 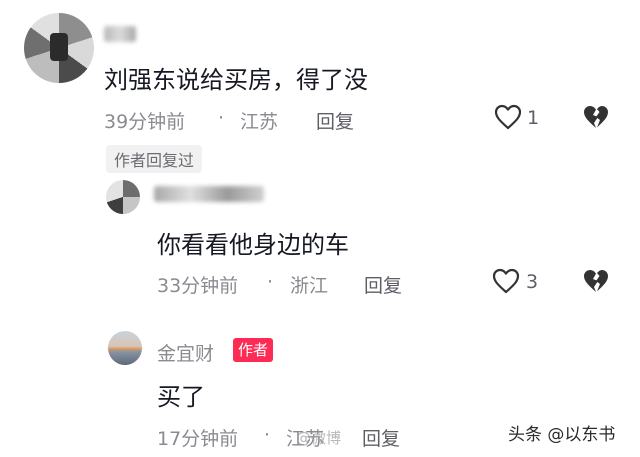 I want to click on comment-time: 33分钟前, so click(x=198, y=286).